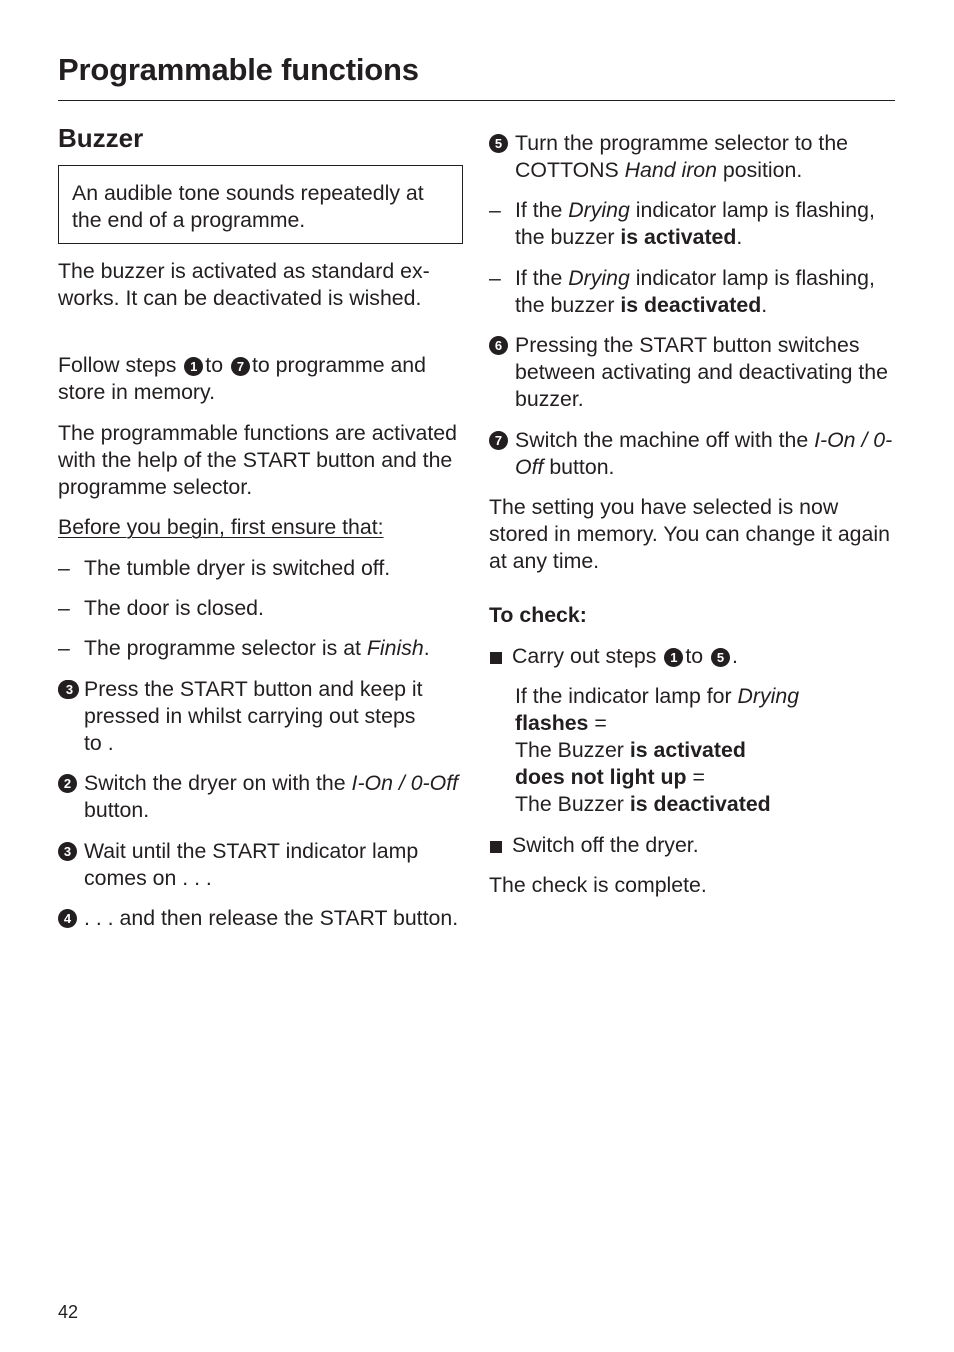 This screenshot has height=1352, width=954. I want to click on precondition-item: – The tumble dryer is switched off., so click(224, 568).